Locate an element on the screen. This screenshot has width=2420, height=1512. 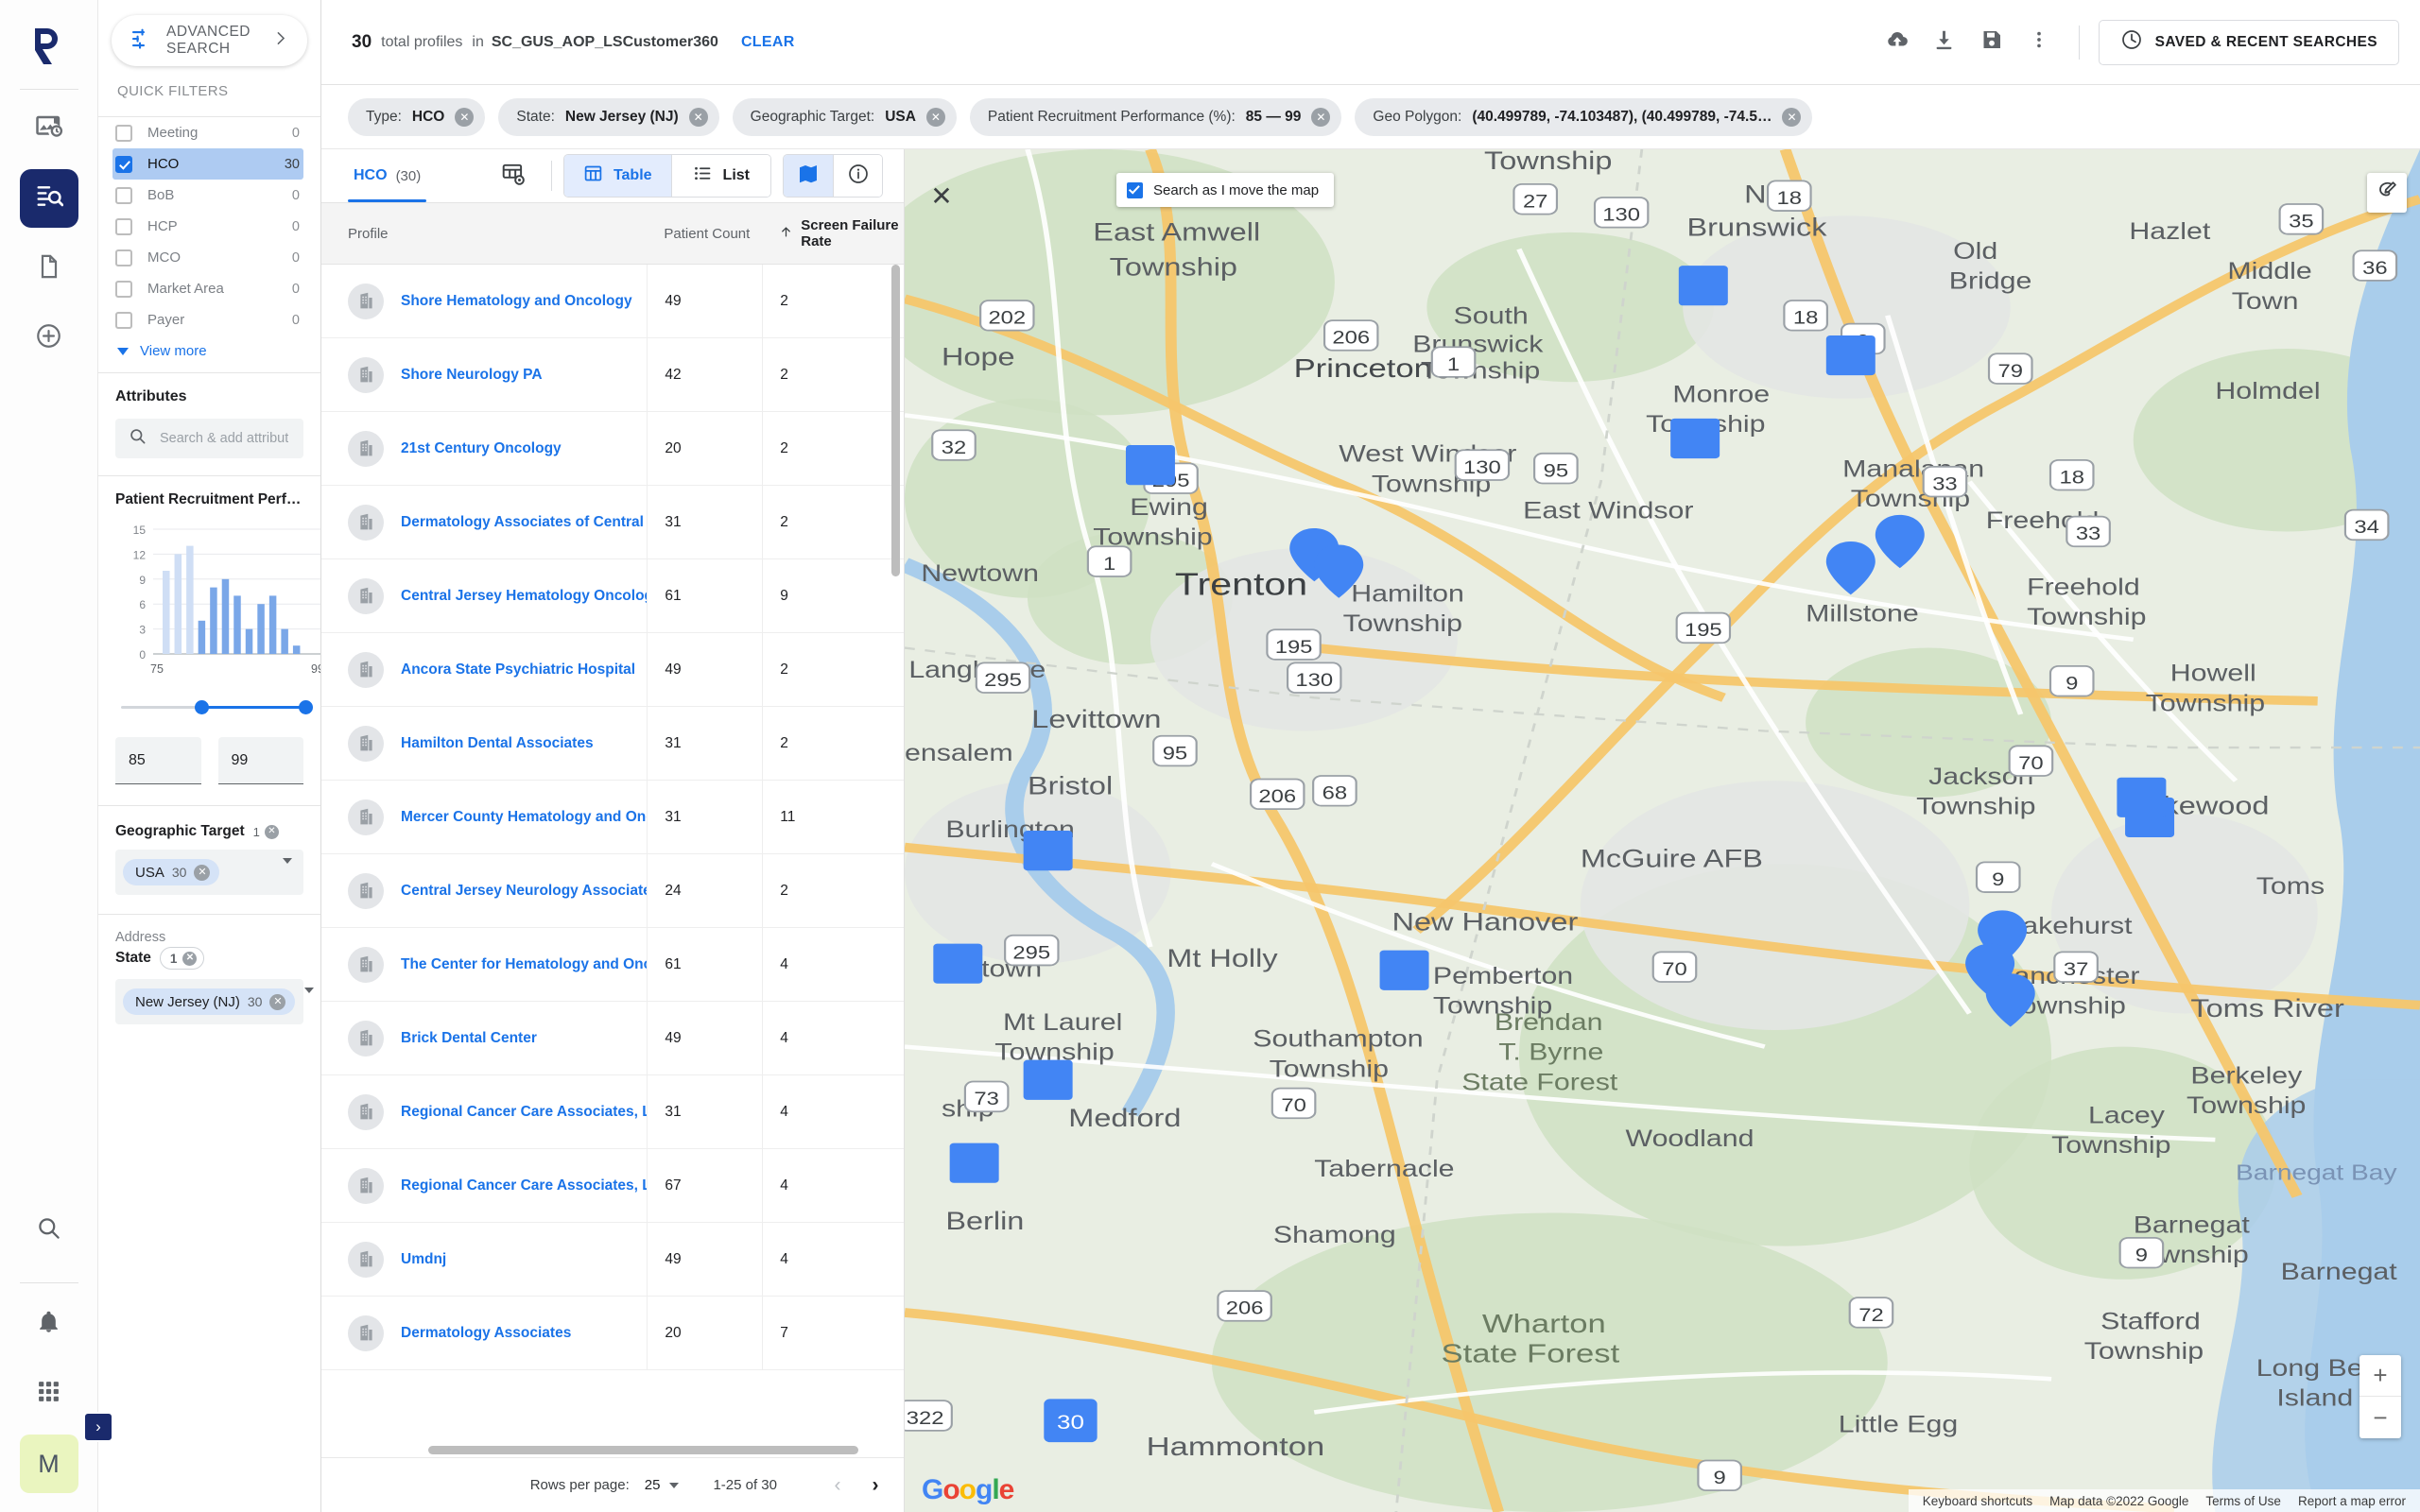
notifications-button is located at coordinates (49, 1324).